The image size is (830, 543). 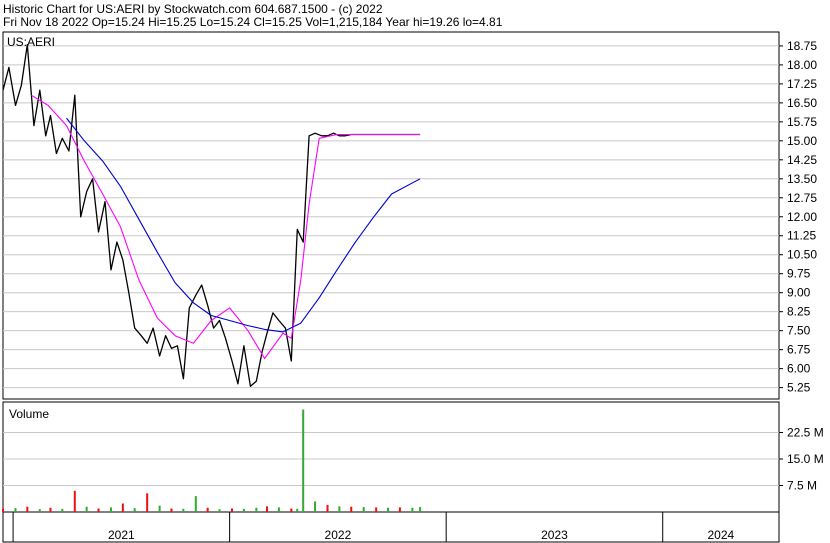 What do you see at coordinates (802, 179) in the screenshot?
I see `price-tick-label: 13.50` at bounding box center [802, 179].